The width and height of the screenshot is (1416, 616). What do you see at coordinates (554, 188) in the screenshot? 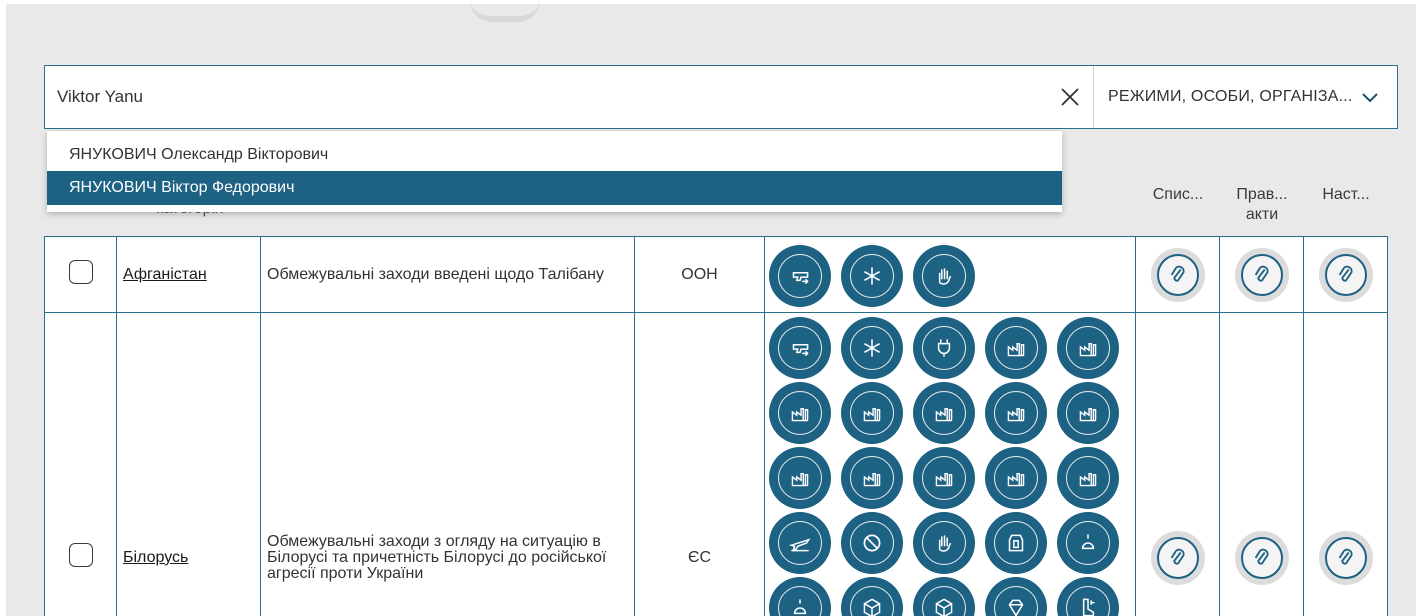
I see `suggestion-item-highlighted: ЯНУКОВИЧ Віктор Федорович` at bounding box center [554, 188].